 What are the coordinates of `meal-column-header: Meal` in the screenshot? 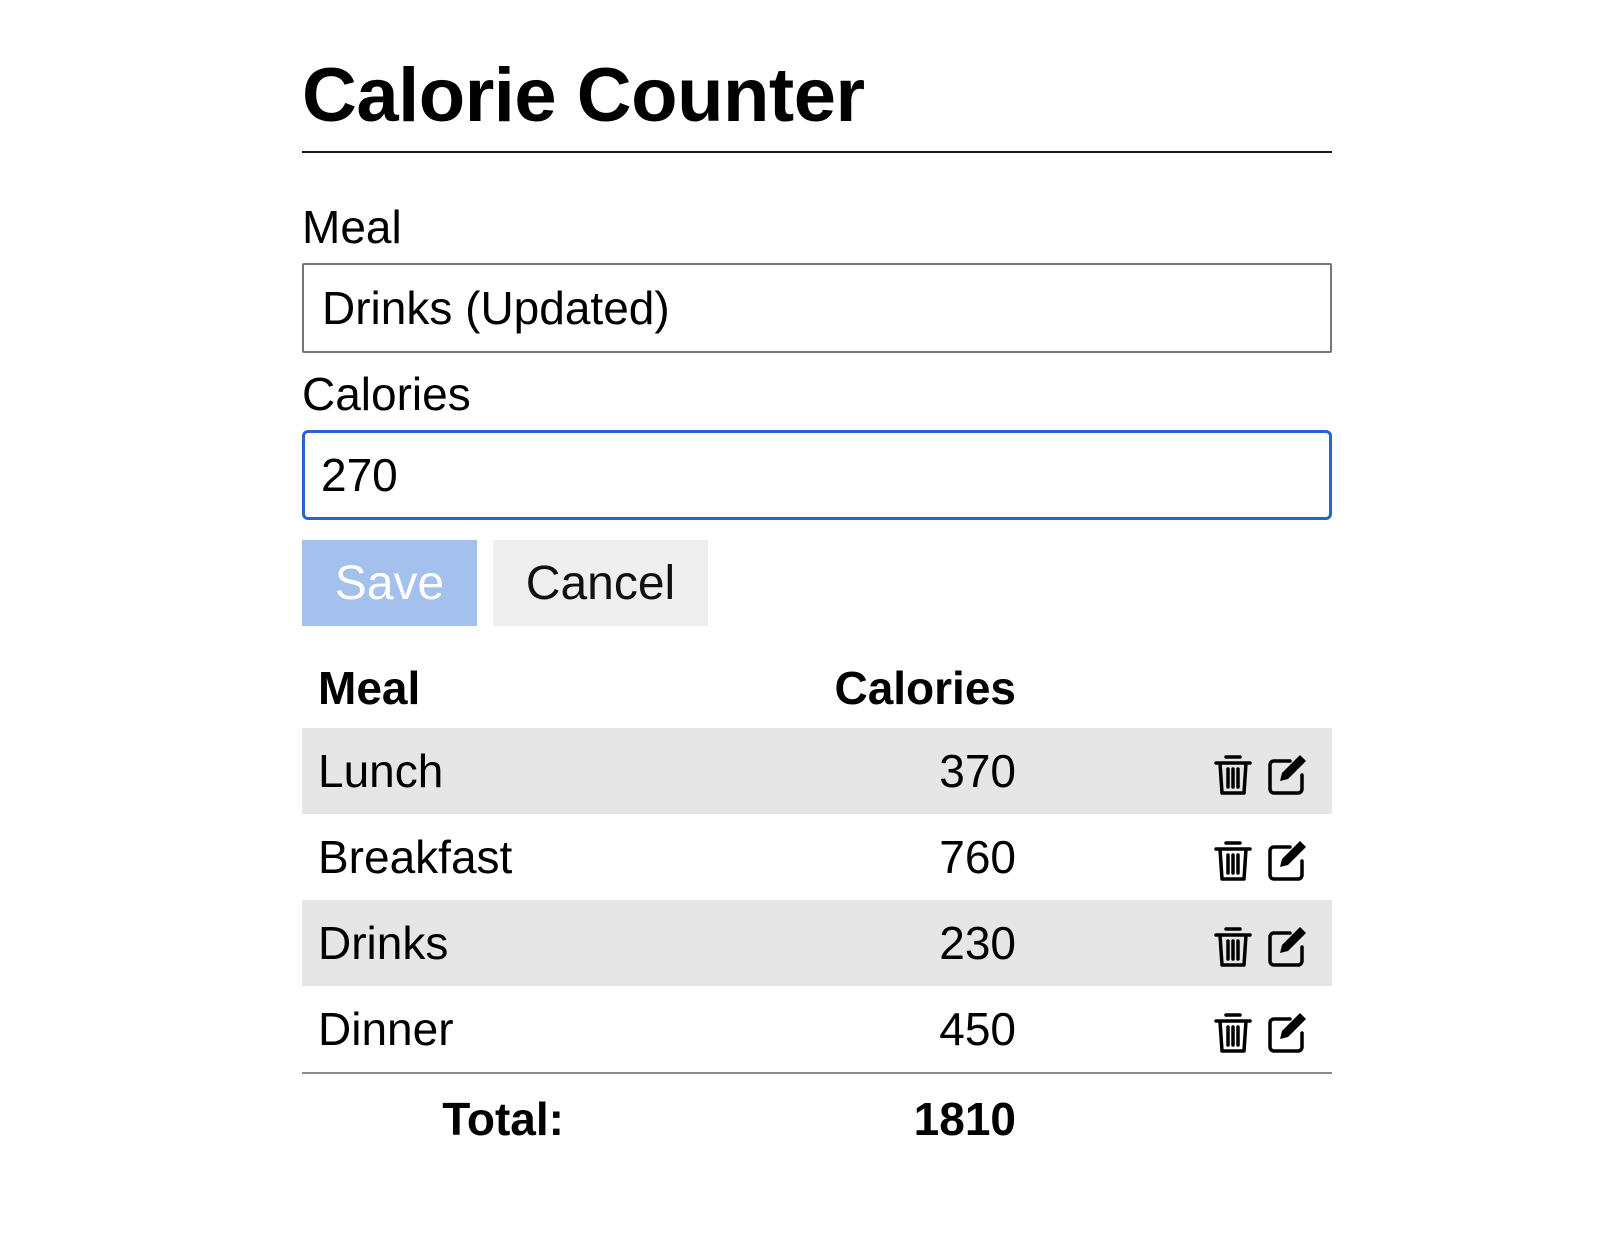 It's located at (369, 688).